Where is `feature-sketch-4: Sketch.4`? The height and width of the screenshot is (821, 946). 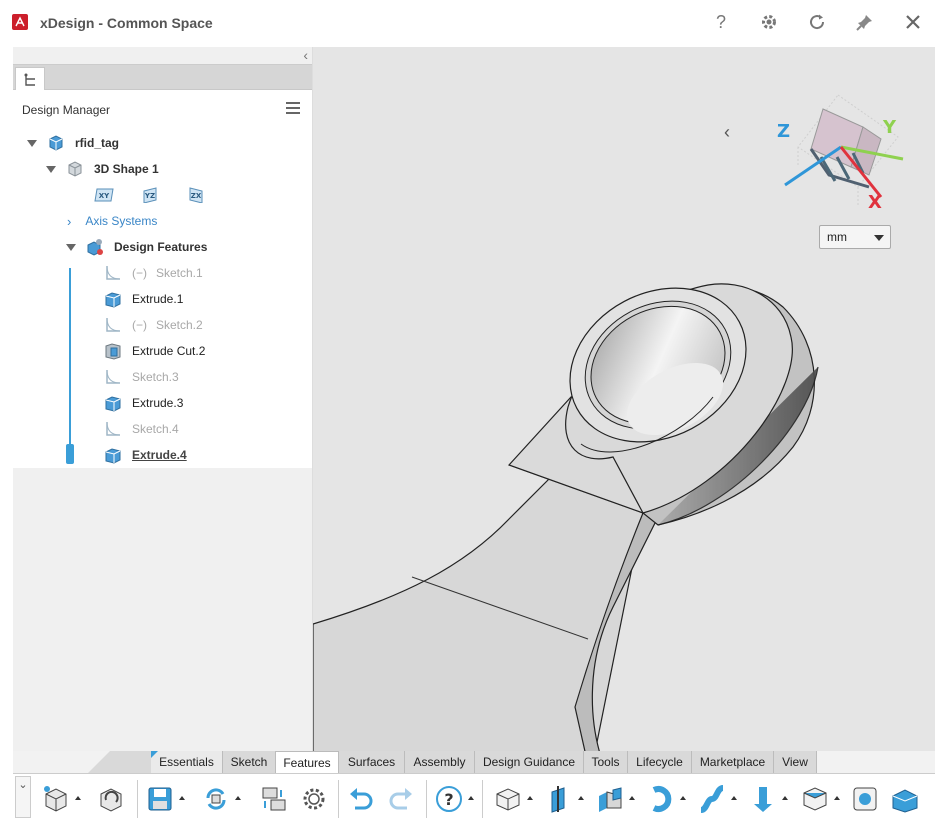
feature-sketch-4: Sketch.4 is located at coordinates (141, 429).